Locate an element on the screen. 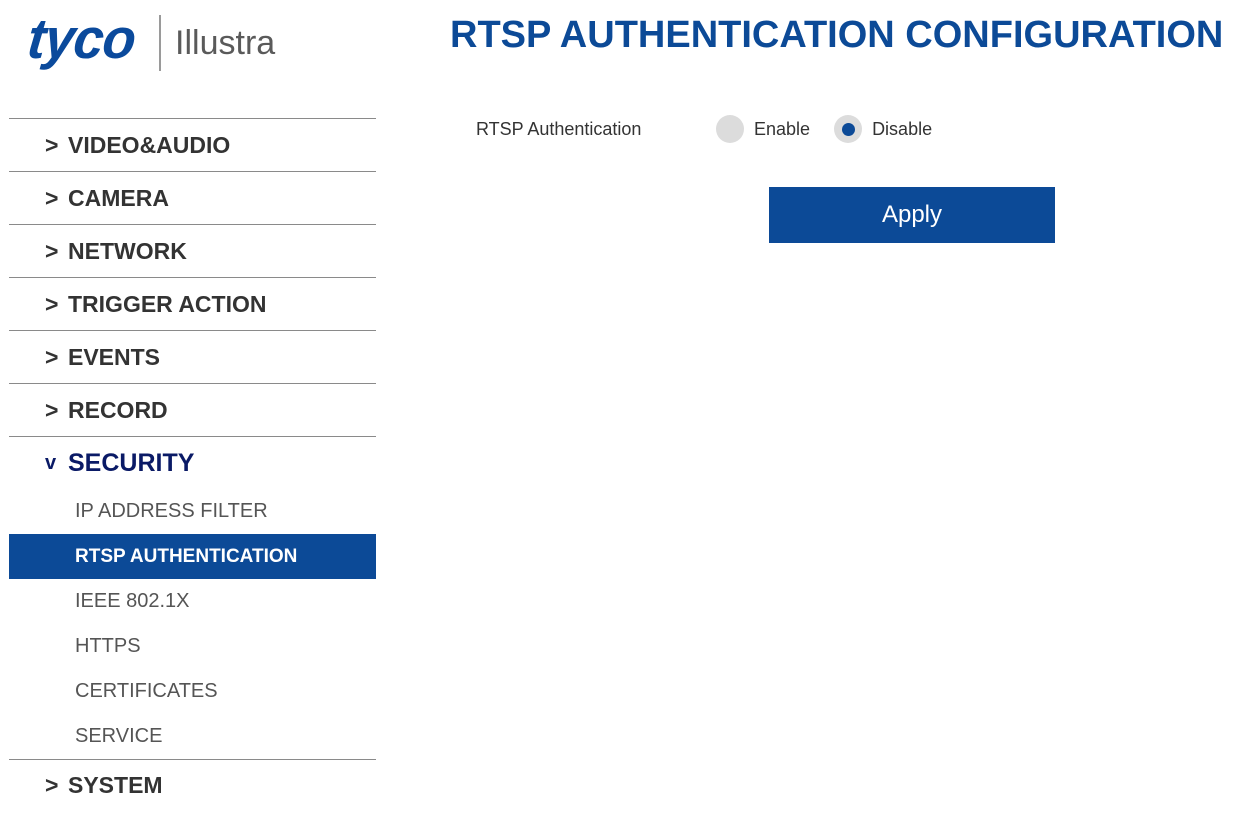 Image resolution: width=1235 pixels, height=825 pixels. sidebar-item-camera: > CAMERA is located at coordinates (192, 197).